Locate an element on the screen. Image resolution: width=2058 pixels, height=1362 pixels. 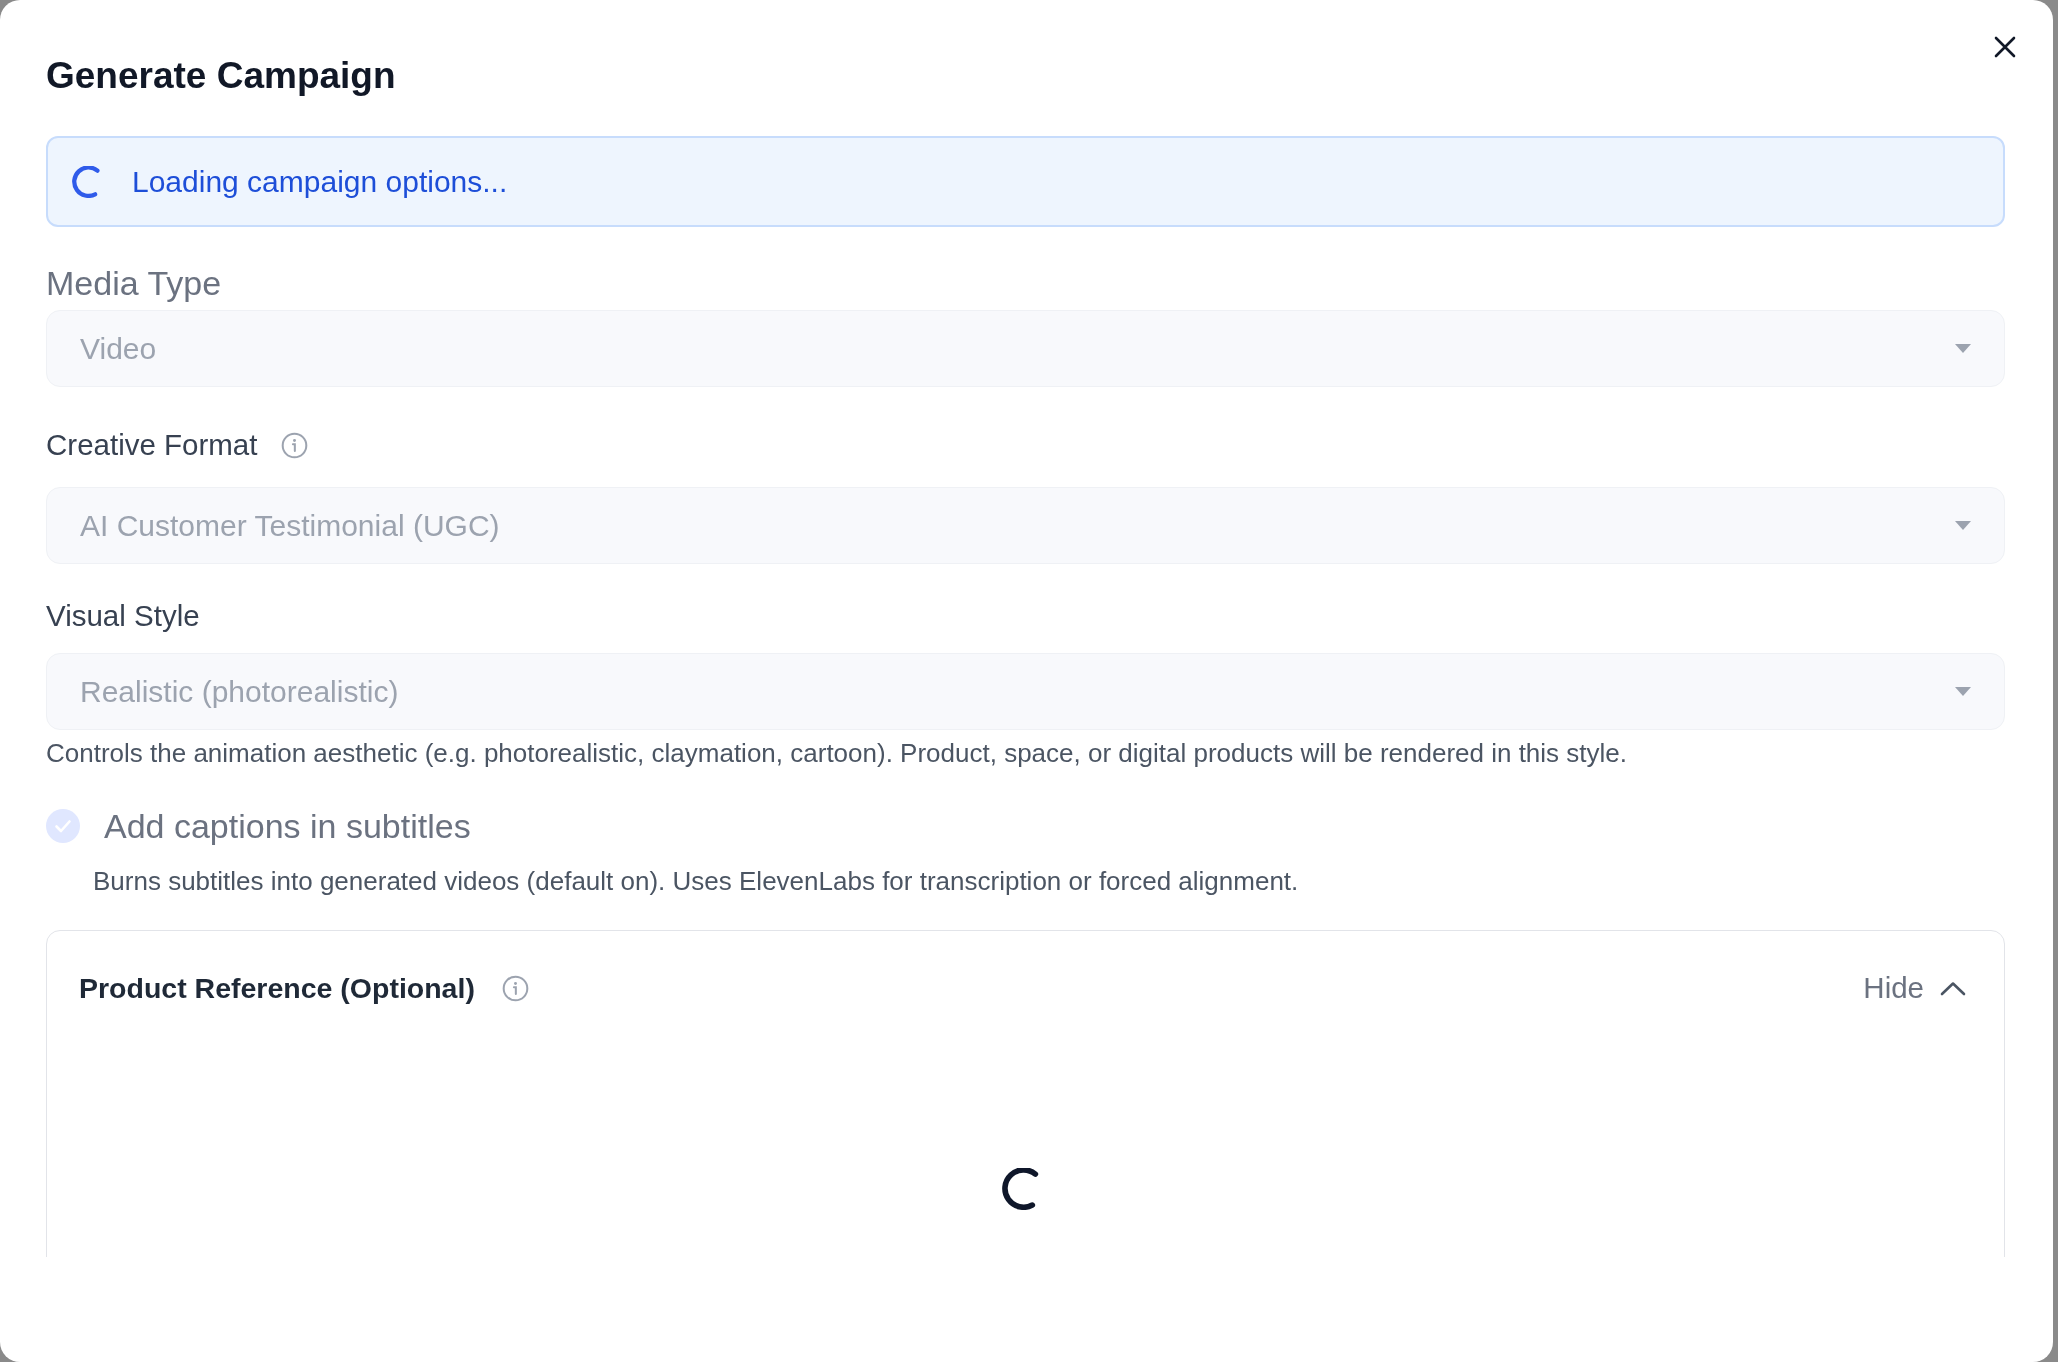
close-button is located at coordinates (2005, 47).